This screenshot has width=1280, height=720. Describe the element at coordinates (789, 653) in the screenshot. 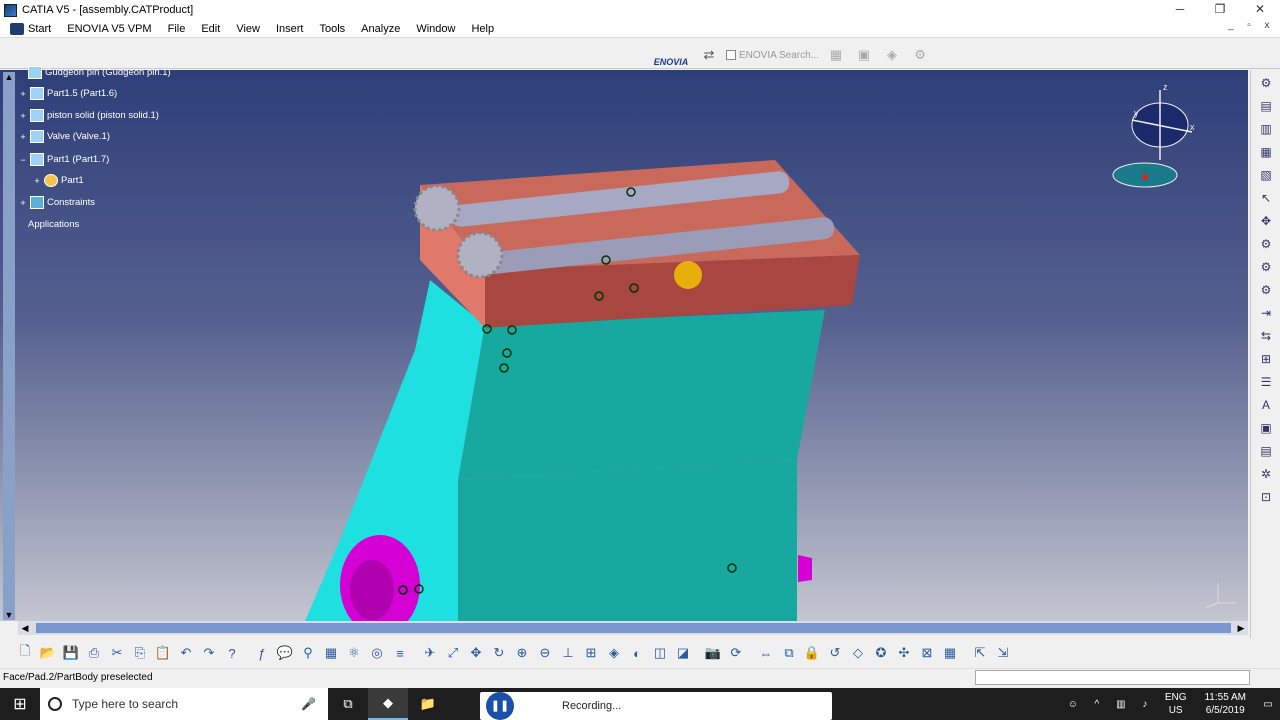

I see `snap-icon: ⧉` at that location.